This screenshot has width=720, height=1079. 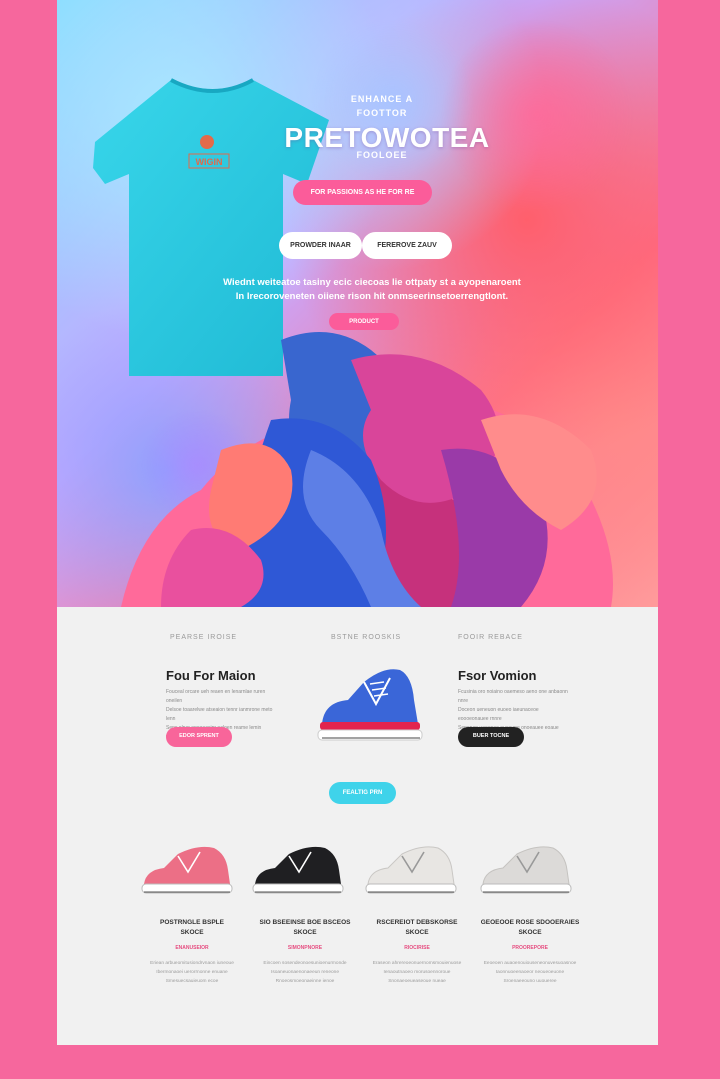 I want to click on hero-small-button: PRODUCT, so click(x=364, y=321).